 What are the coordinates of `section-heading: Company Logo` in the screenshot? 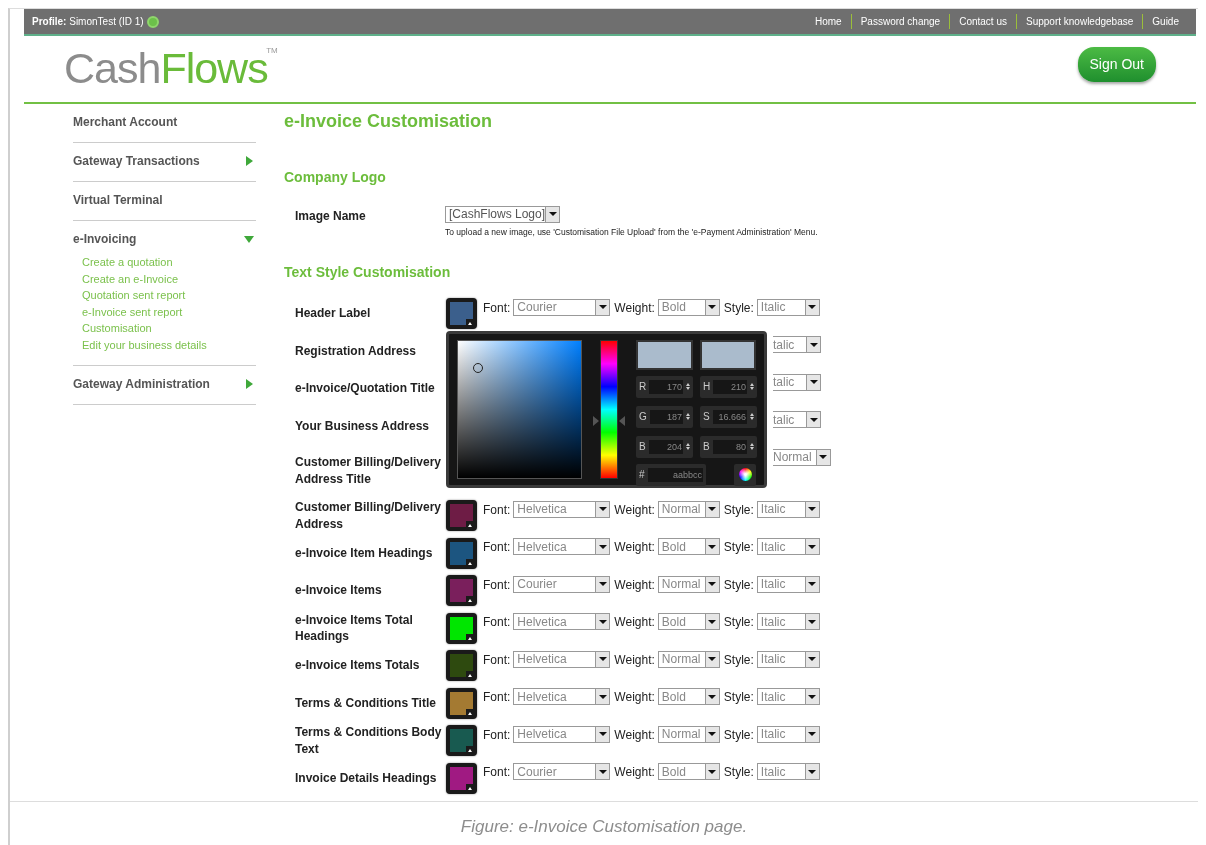 It's located at (335, 177).